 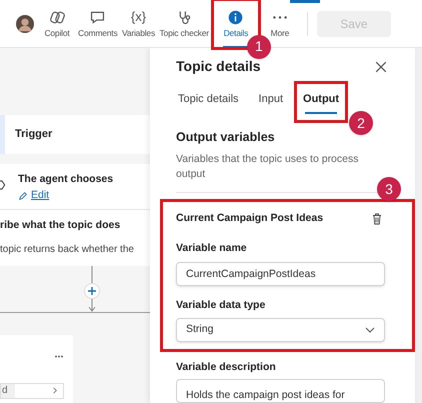 What do you see at coordinates (61, 226) in the screenshot?
I see `description-title: ribe what the topic does` at bounding box center [61, 226].